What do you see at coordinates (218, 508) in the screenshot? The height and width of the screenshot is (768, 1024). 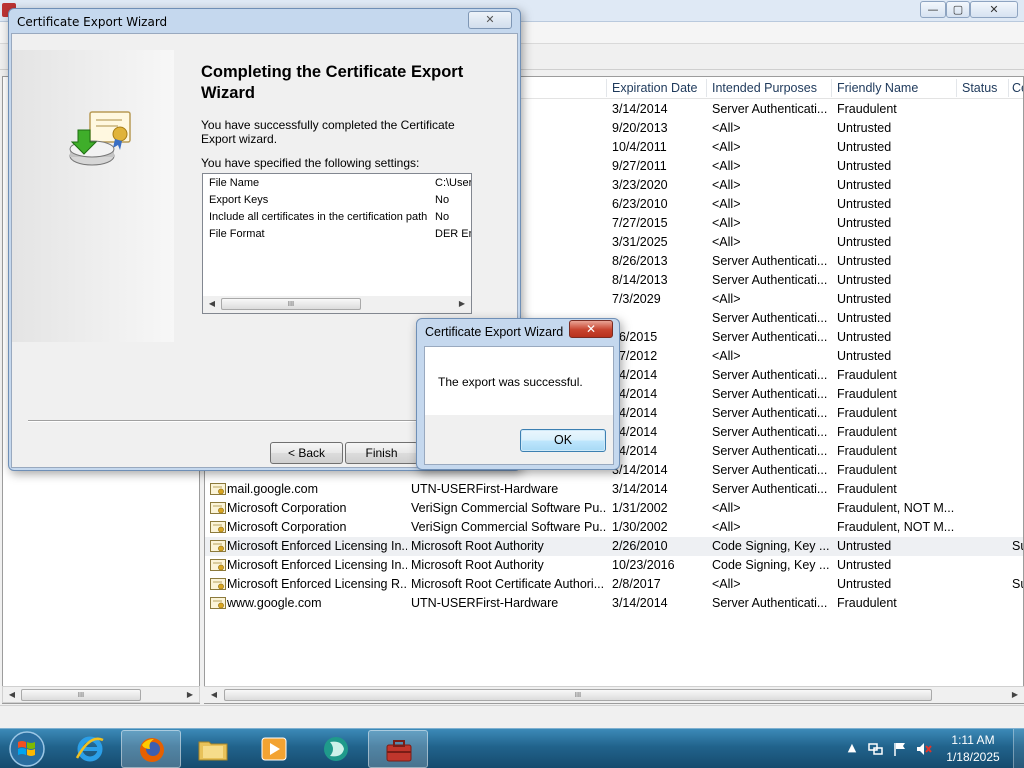 I see `certificate-icon` at bounding box center [218, 508].